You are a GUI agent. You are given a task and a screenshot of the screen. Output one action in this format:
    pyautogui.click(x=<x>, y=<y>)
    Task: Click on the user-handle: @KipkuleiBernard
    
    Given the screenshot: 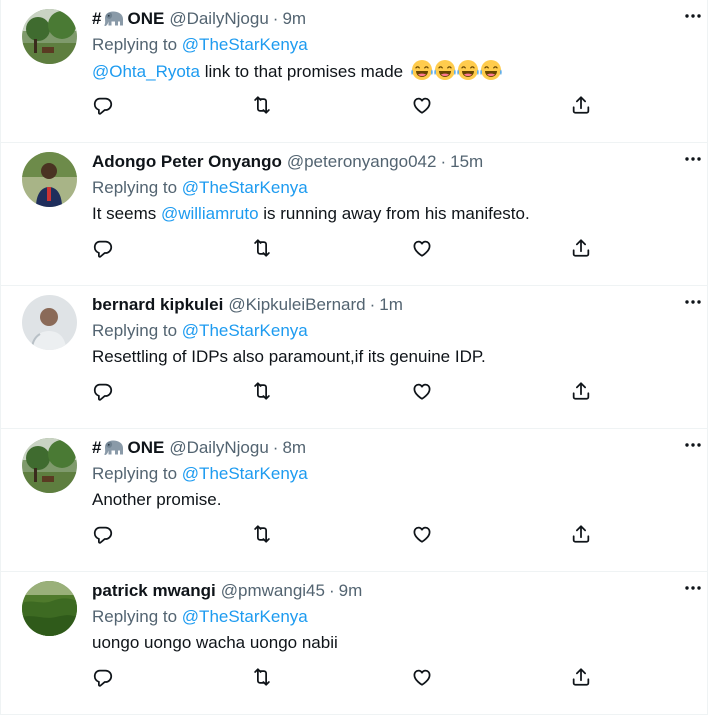 What is the action you would take?
    pyautogui.click(x=296, y=305)
    